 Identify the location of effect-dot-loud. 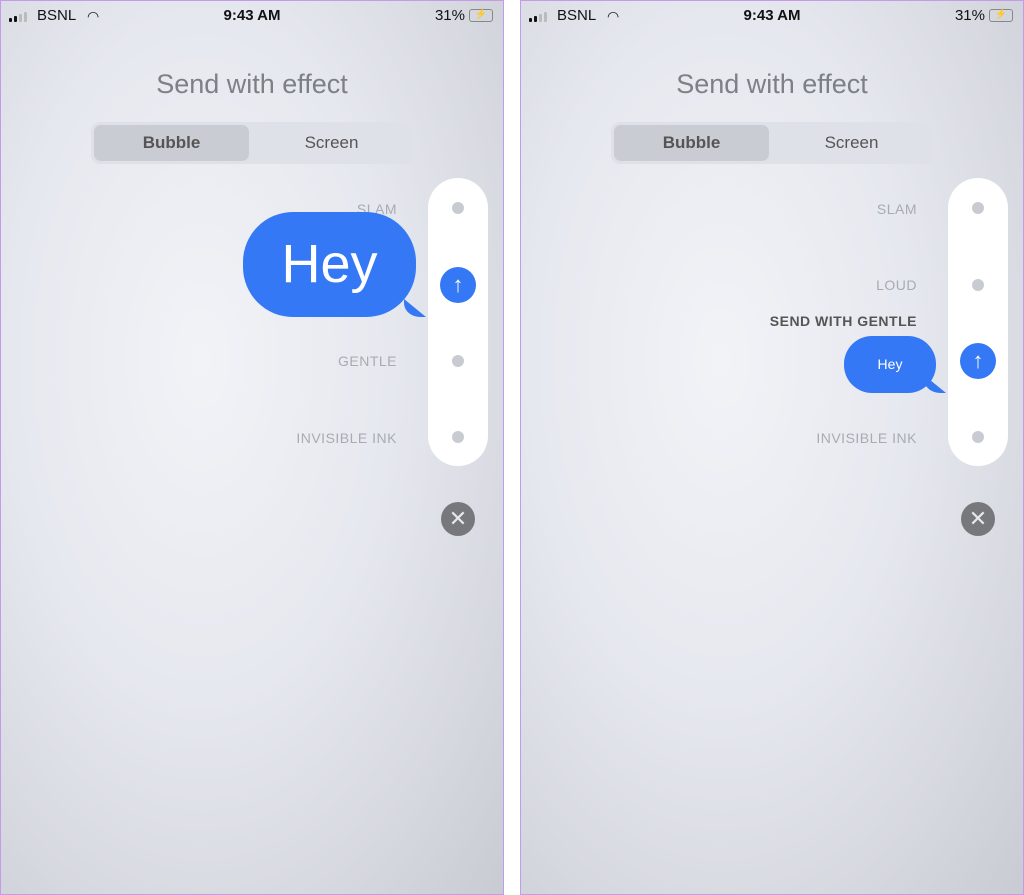
(978, 285).